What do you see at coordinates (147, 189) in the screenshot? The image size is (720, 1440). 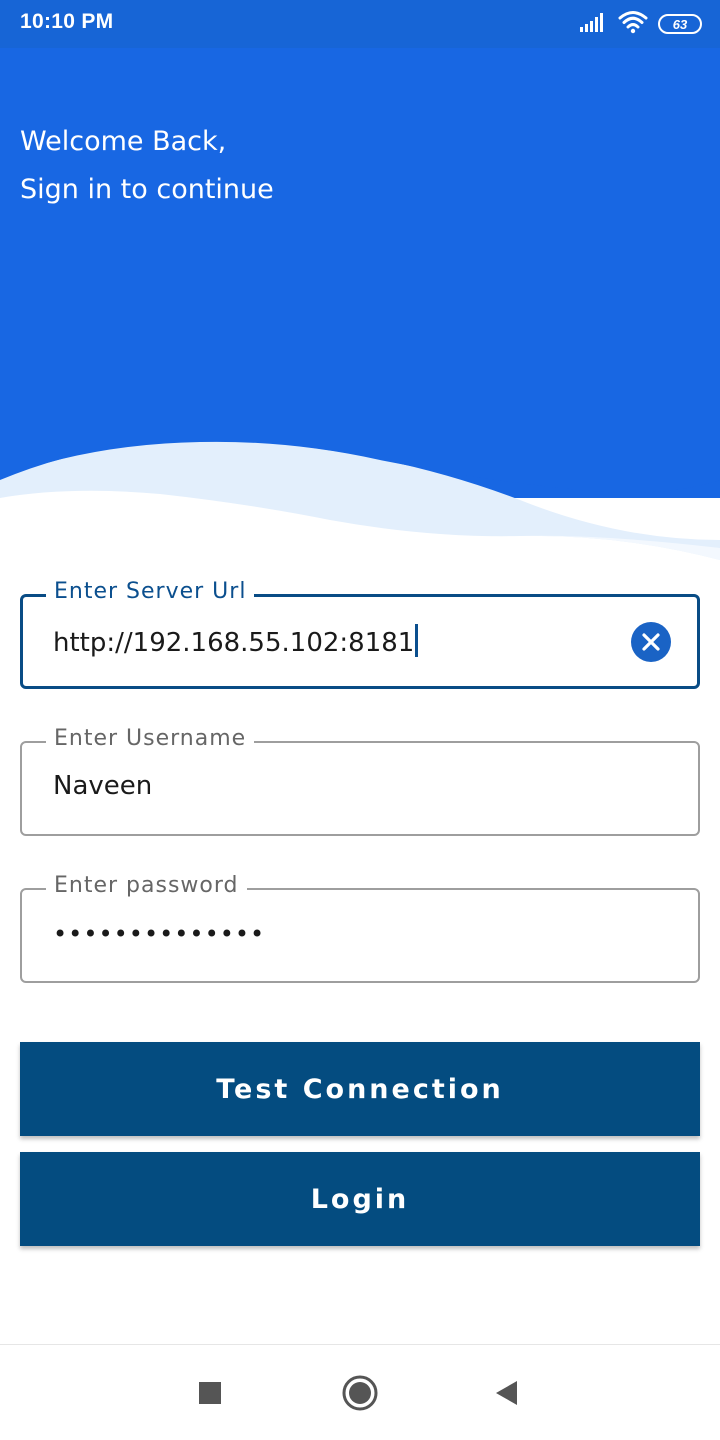 I see `welcome-subtitle: Sign in to continue` at bounding box center [147, 189].